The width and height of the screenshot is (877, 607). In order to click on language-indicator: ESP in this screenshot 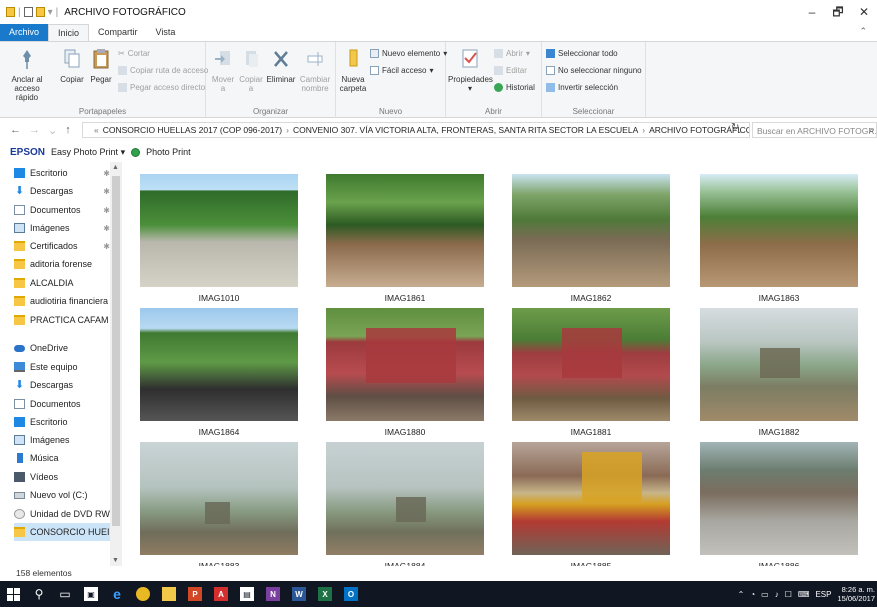, I will do `click(823, 594)`.